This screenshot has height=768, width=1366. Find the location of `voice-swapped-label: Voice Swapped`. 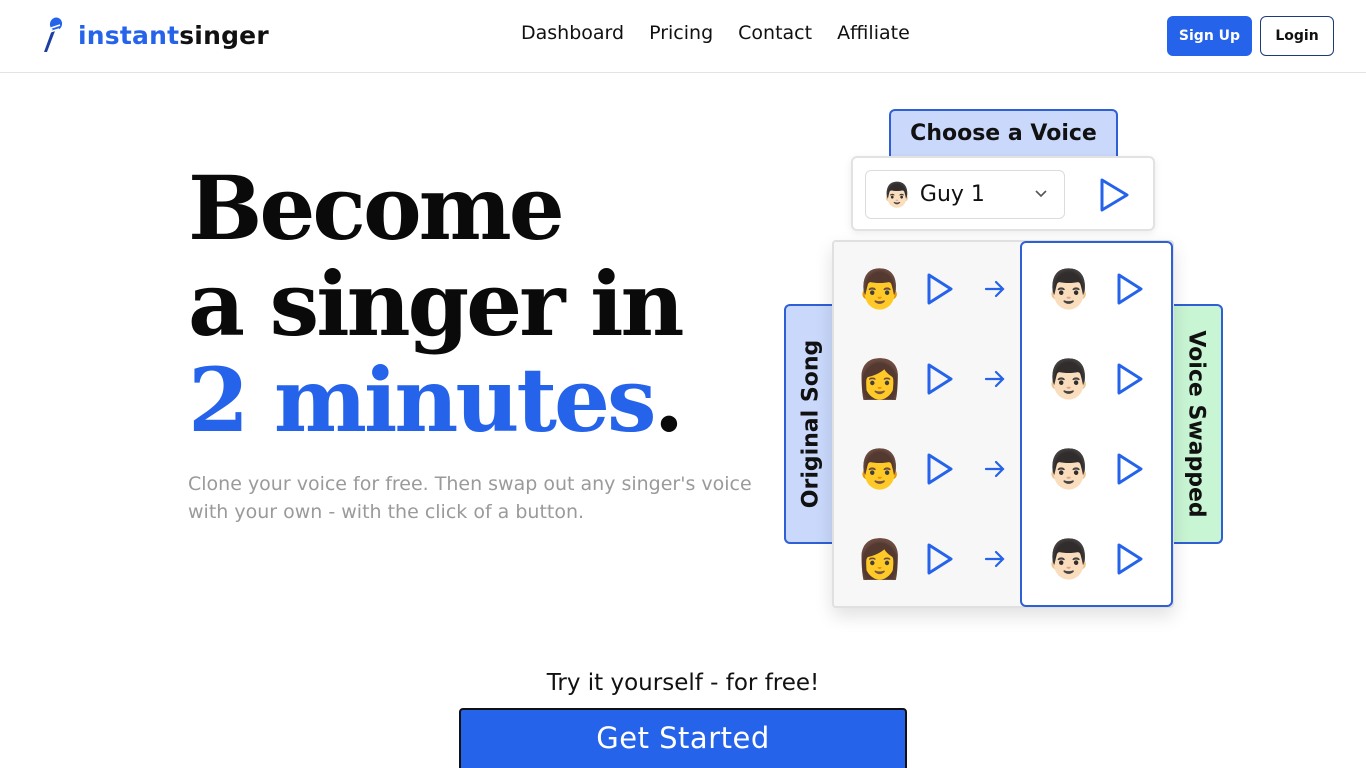

voice-swapped-label: Voice Swapped is located at coordinates (1195, 424).